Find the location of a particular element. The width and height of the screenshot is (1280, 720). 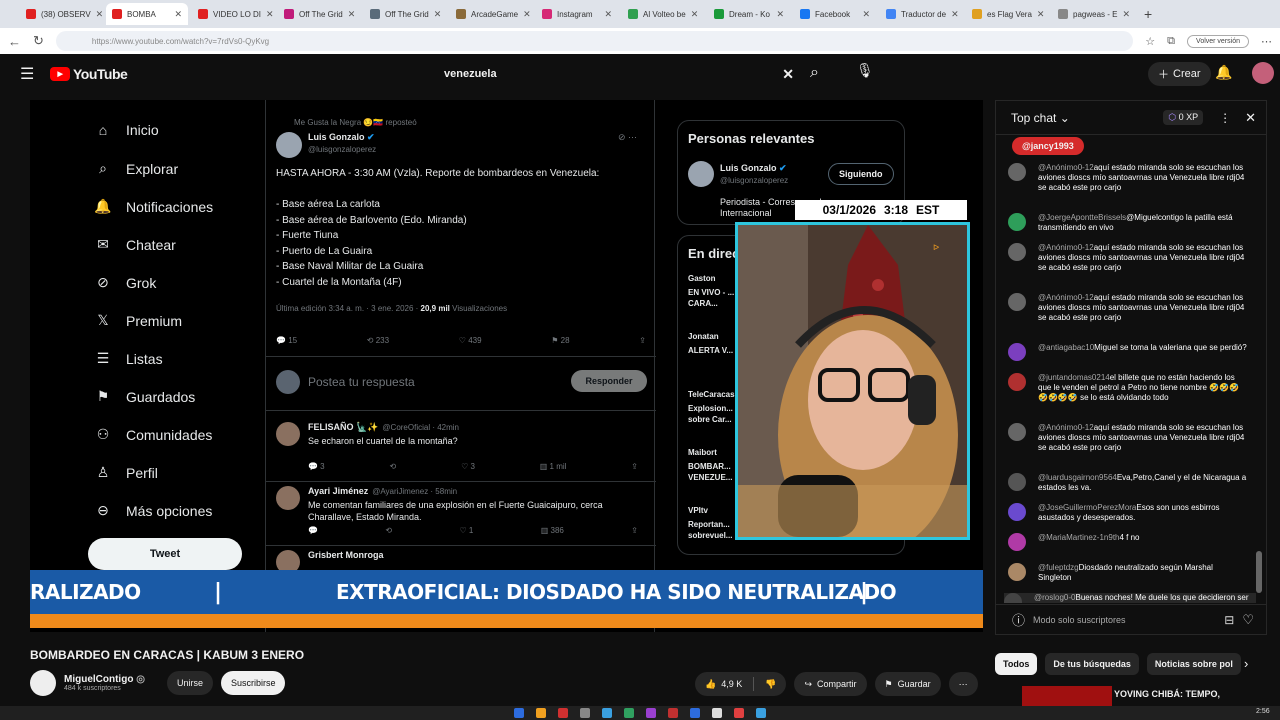

info-icon: ⓘ is located at coordinates (1018, 619).